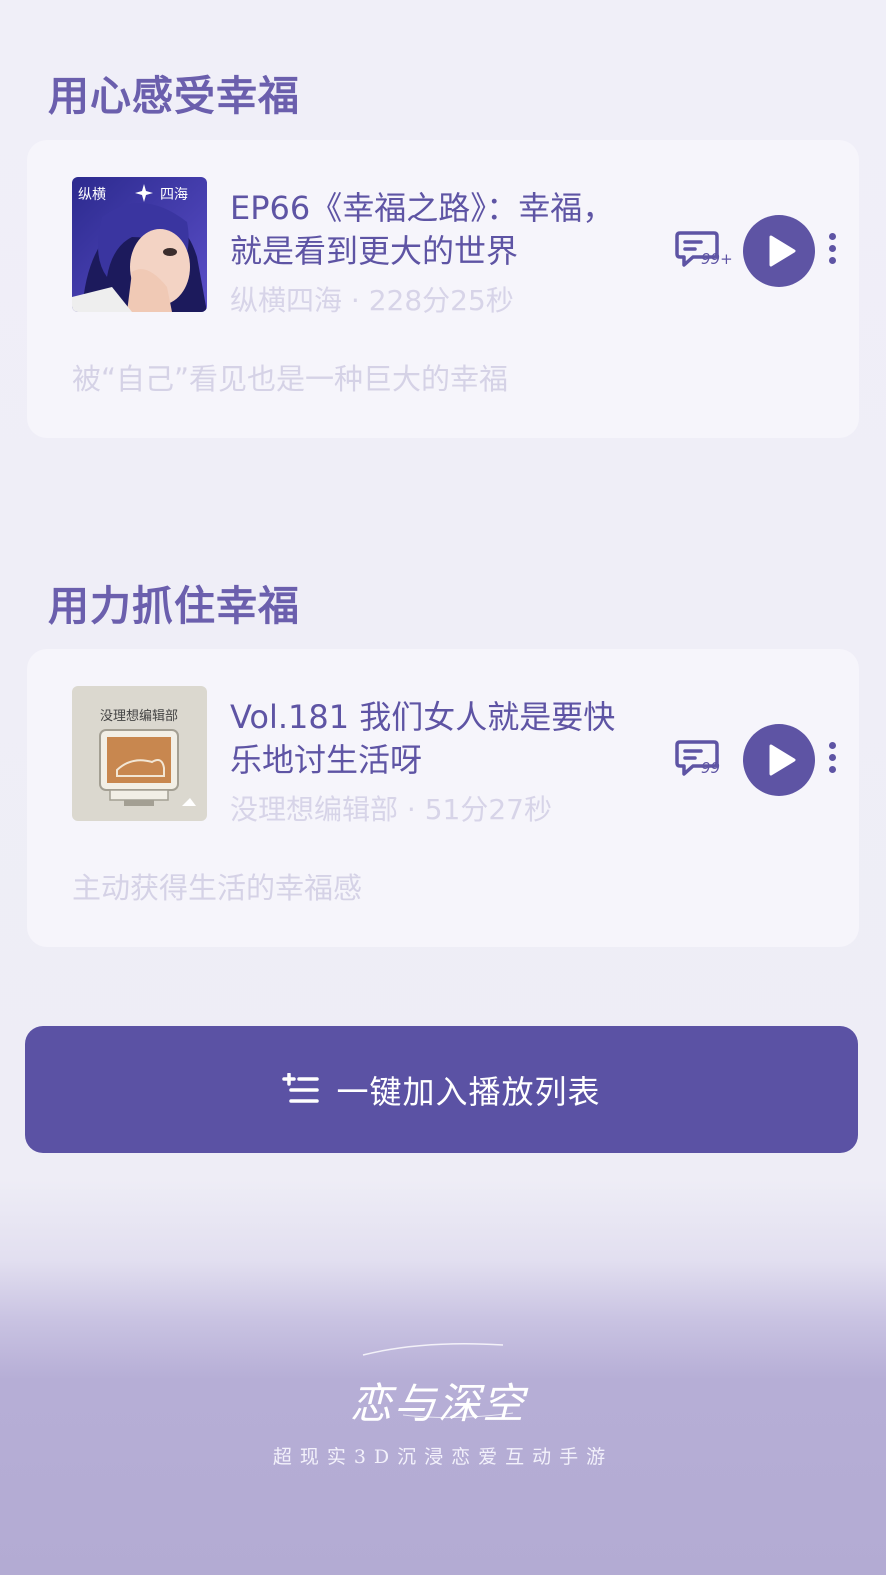 The width and height of the screenshot is (886, 1575). Describe the element at coordinates (711, 768) in the screenshot. I see `comment-count: 99` at that location.